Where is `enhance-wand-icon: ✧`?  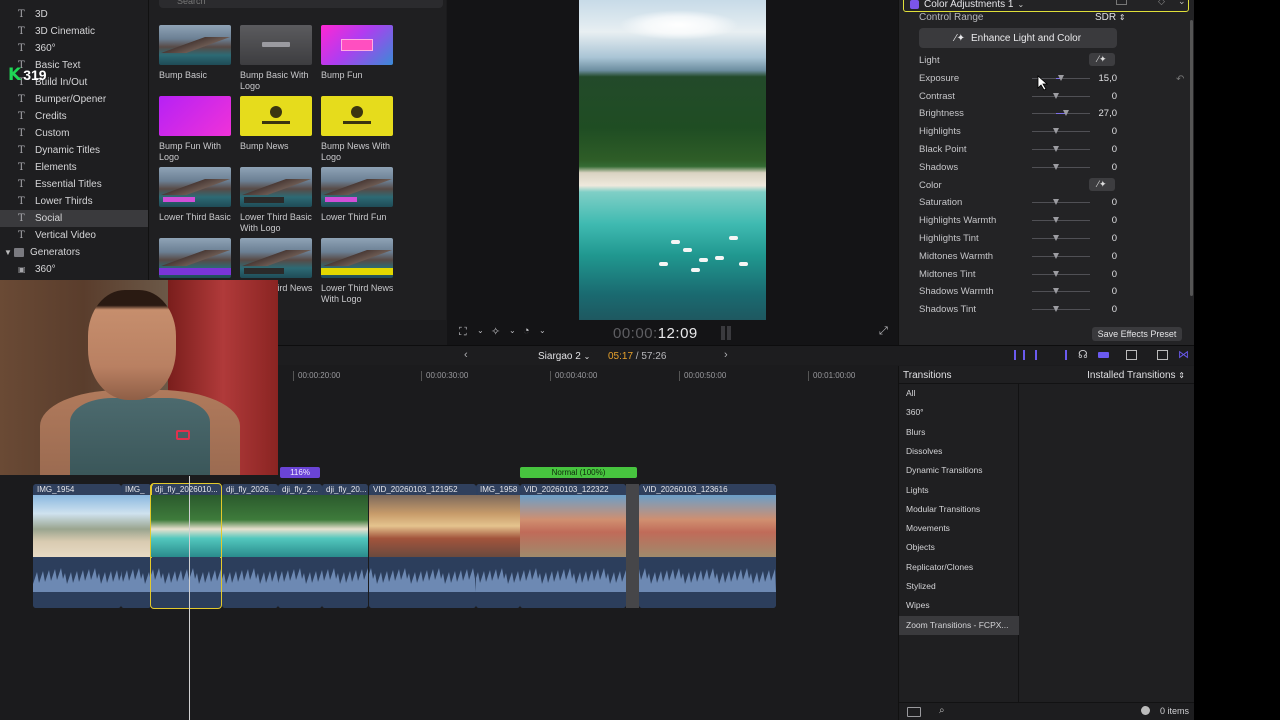 enhance-wand-icon: ✧ is located at coordinates (495, 331).